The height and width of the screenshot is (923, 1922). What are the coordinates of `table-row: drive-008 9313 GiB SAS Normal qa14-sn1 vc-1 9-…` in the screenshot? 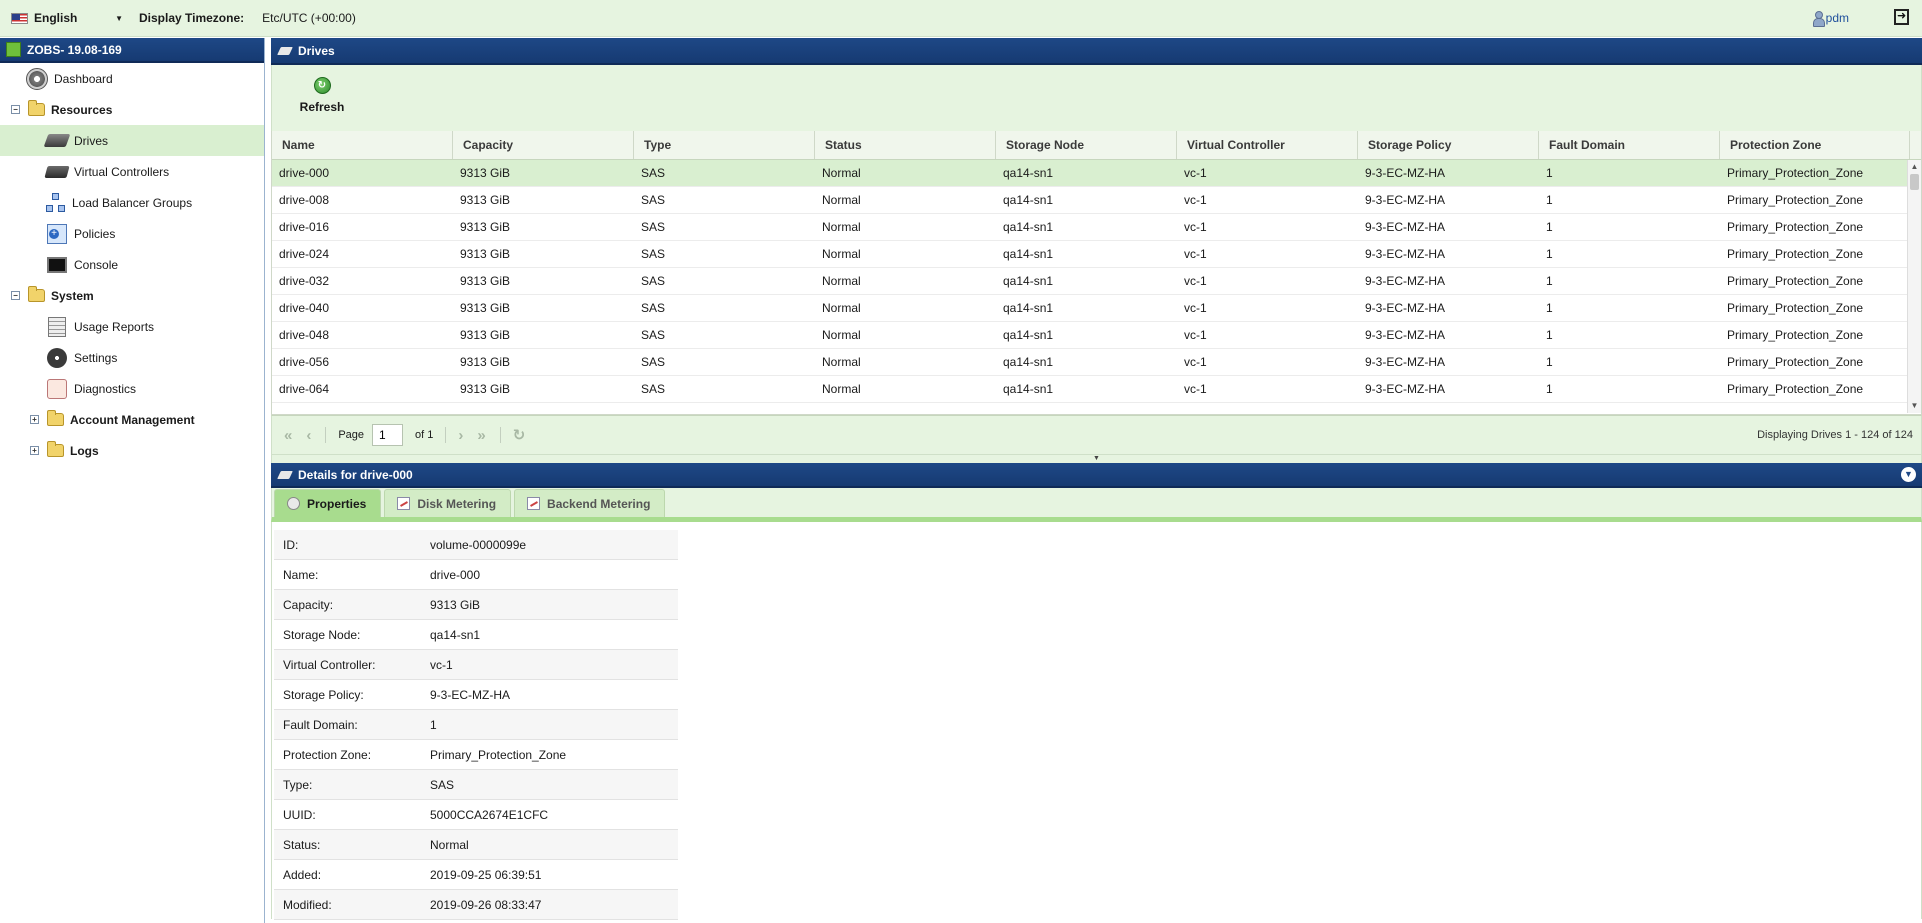 It's located at (1096, 200).